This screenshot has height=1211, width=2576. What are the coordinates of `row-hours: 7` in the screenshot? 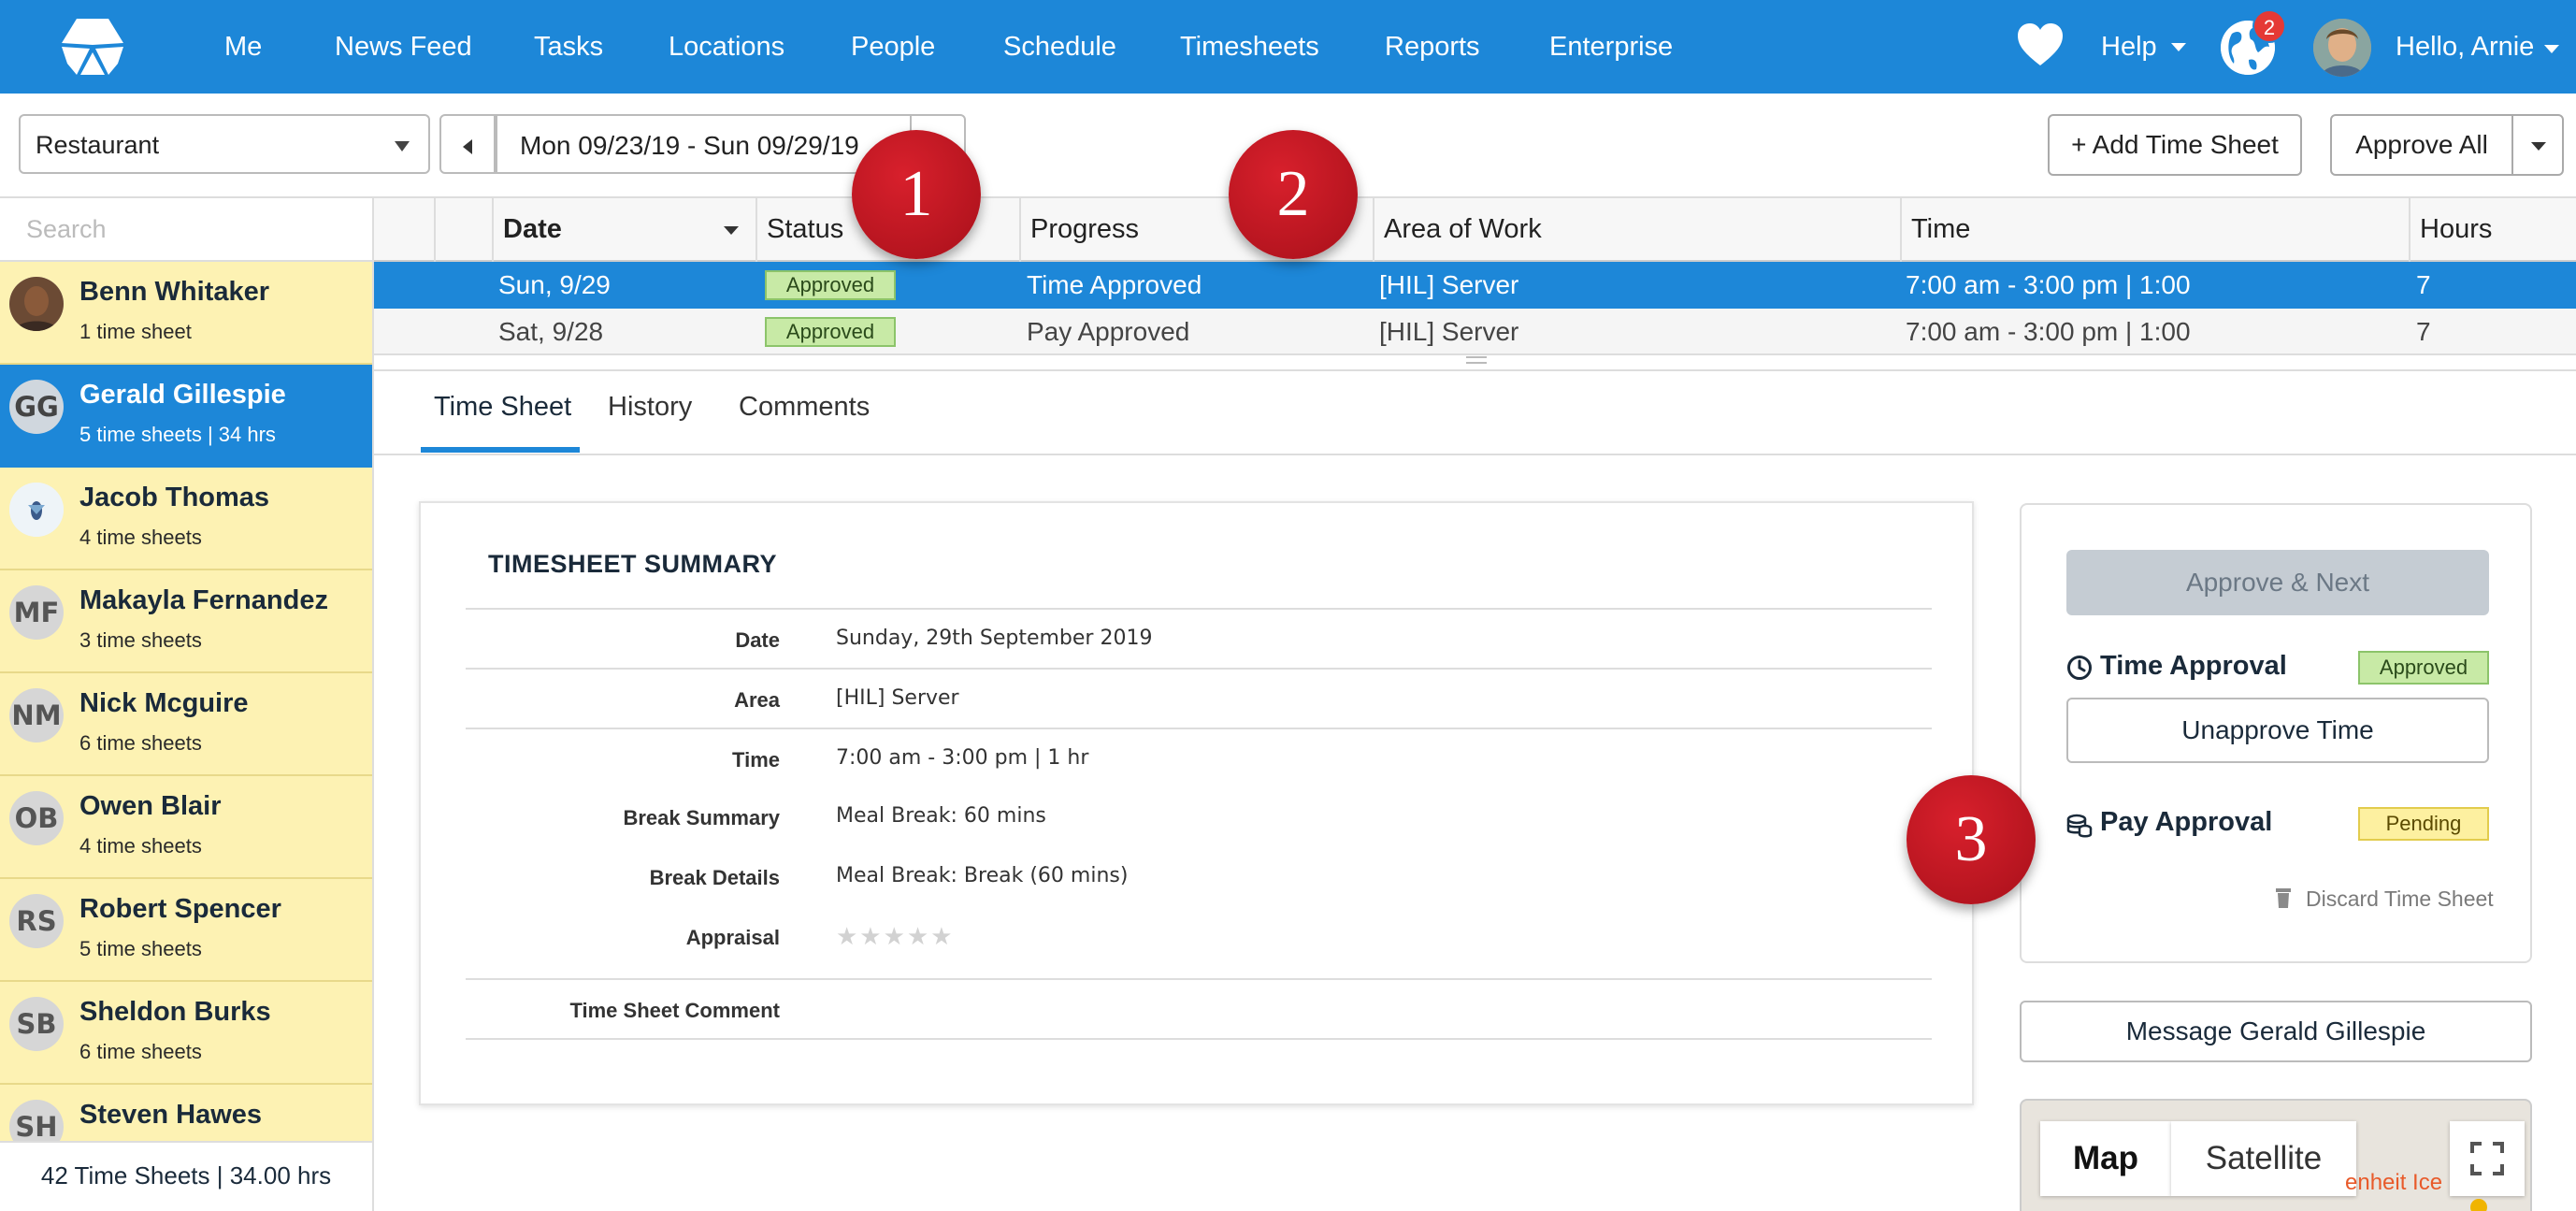 It's located at (2424, 331).